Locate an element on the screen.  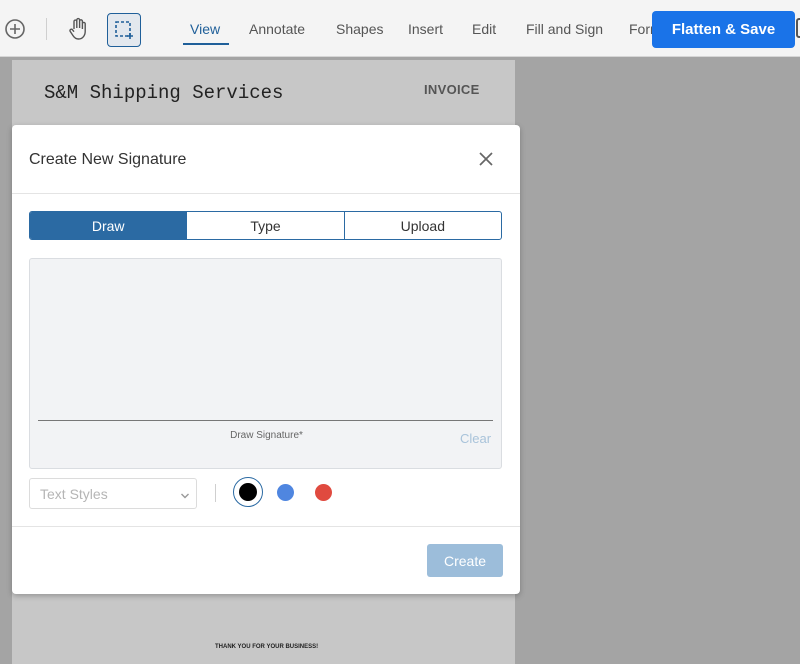
tab-type: Type is located at coordinates (264, 225).